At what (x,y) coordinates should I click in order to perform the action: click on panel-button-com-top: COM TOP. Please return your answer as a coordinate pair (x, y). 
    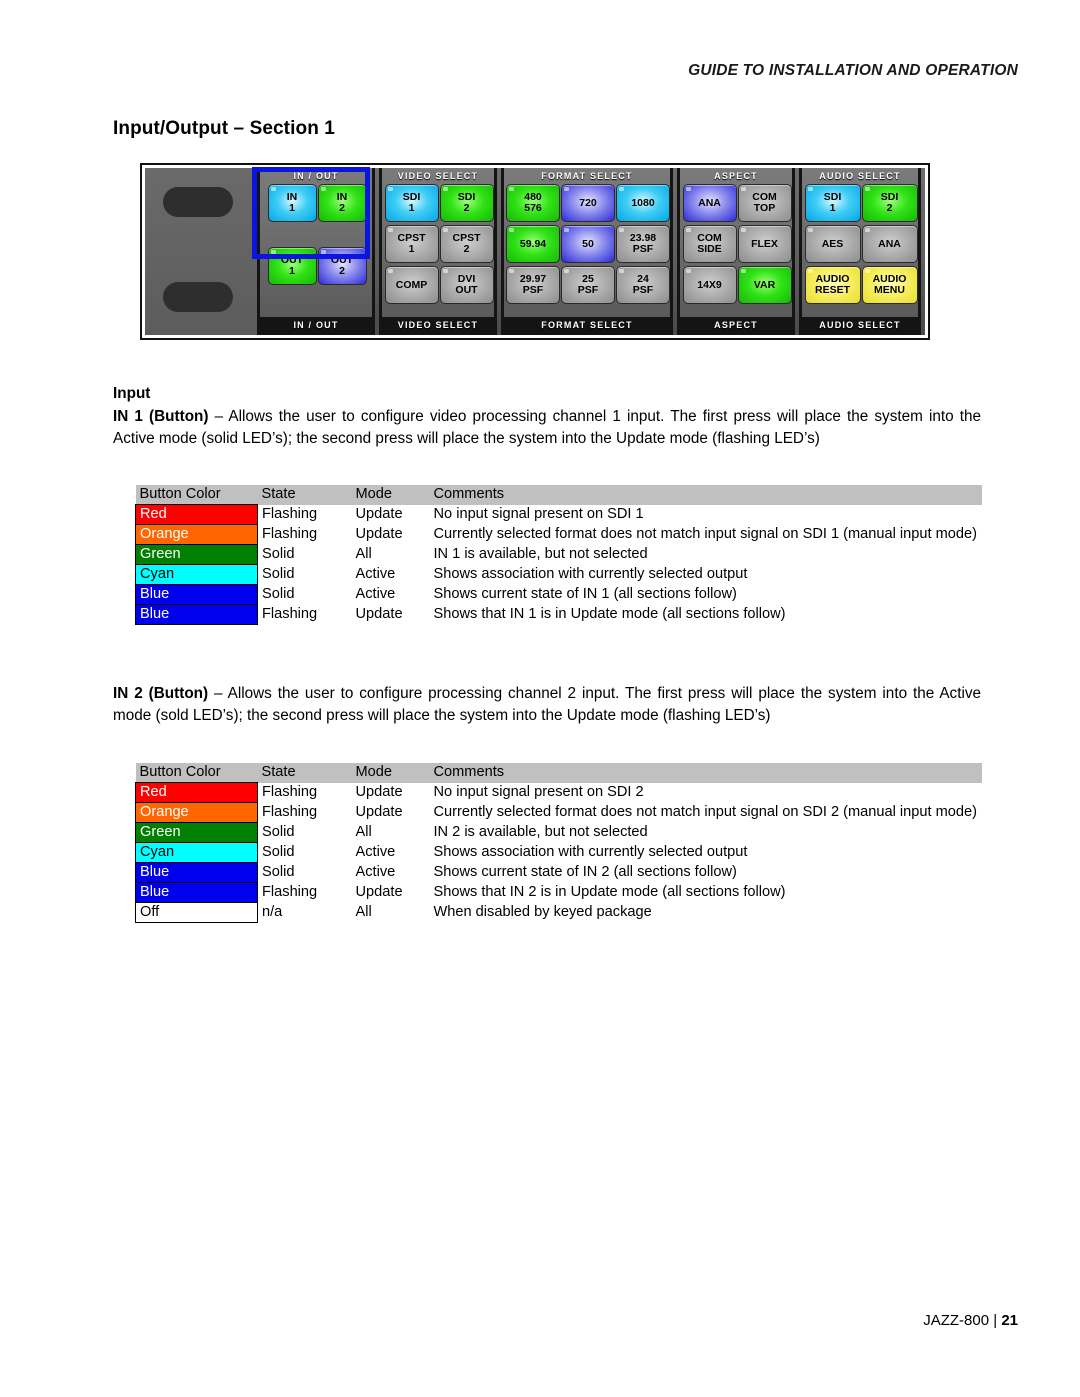
    Looking at the image, I should click on (764, 203).